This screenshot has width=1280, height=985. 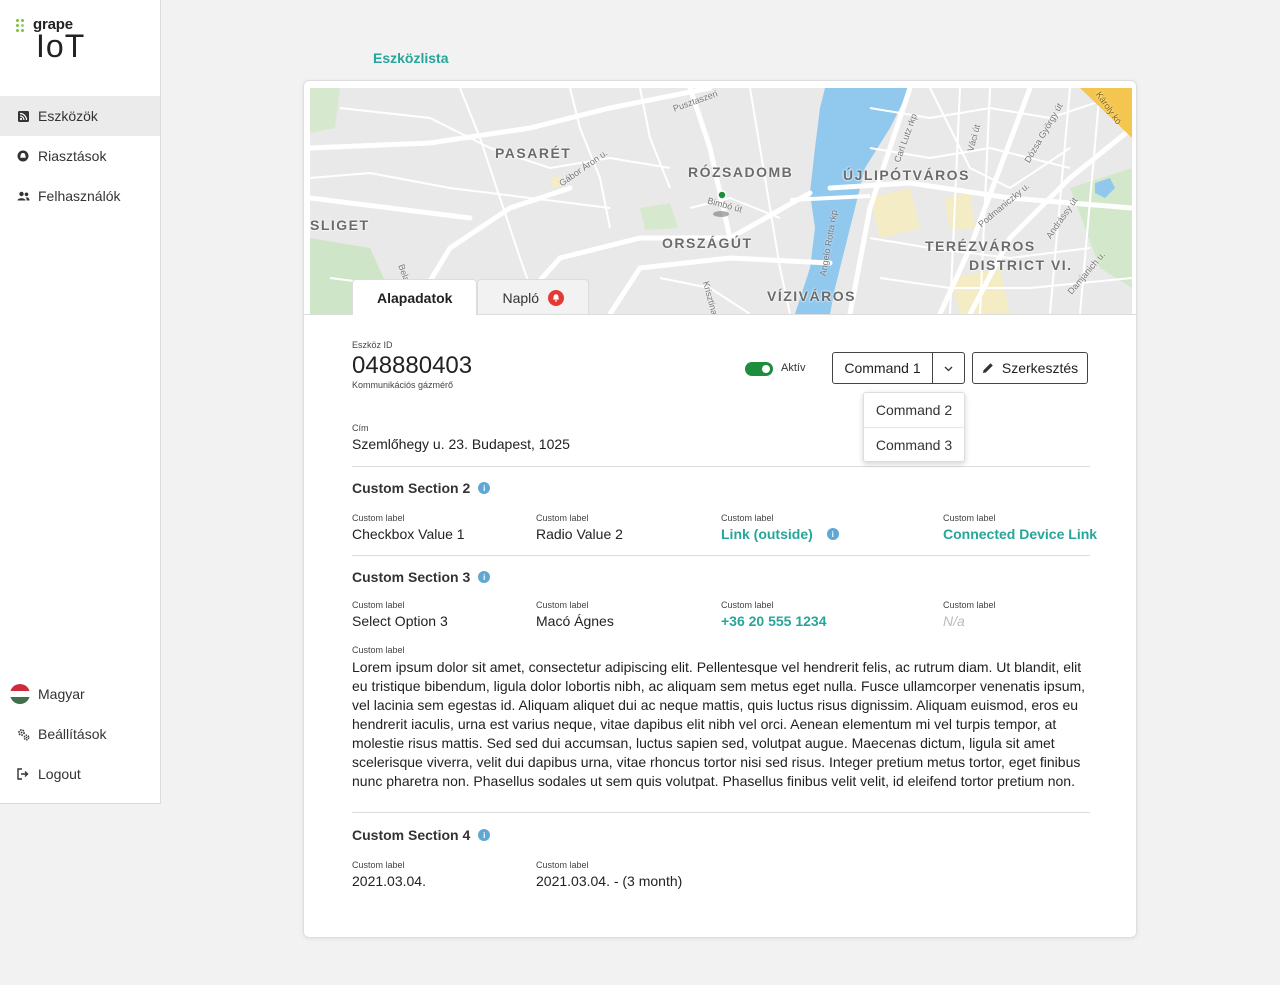 I want to click on language-selector: Magyar, so click(x=80, y=694).